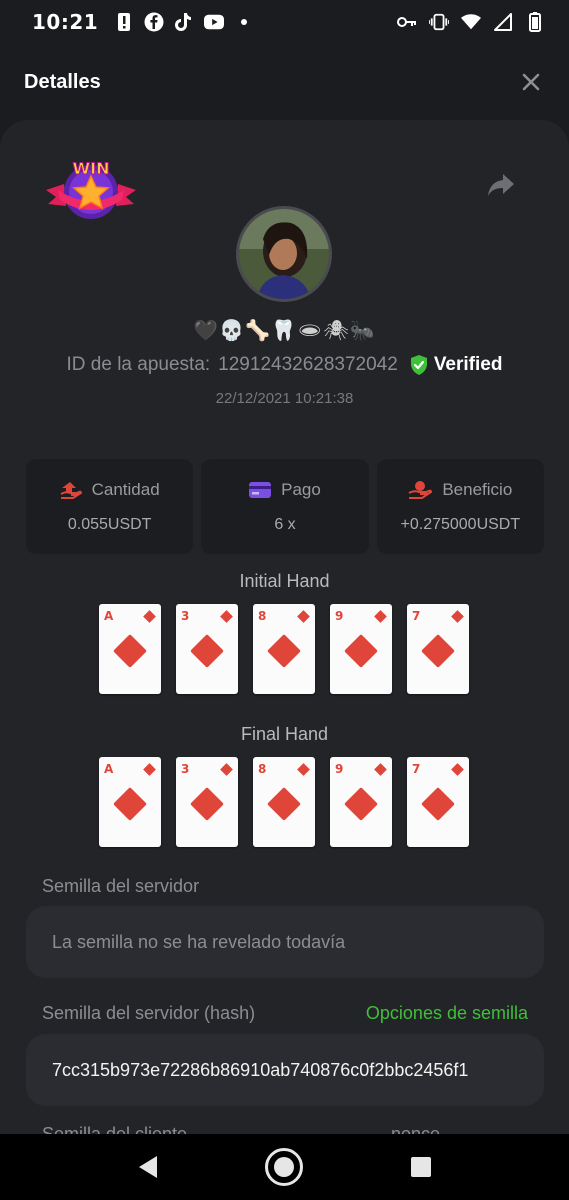  I want to click on share-button, so click(503, 187).